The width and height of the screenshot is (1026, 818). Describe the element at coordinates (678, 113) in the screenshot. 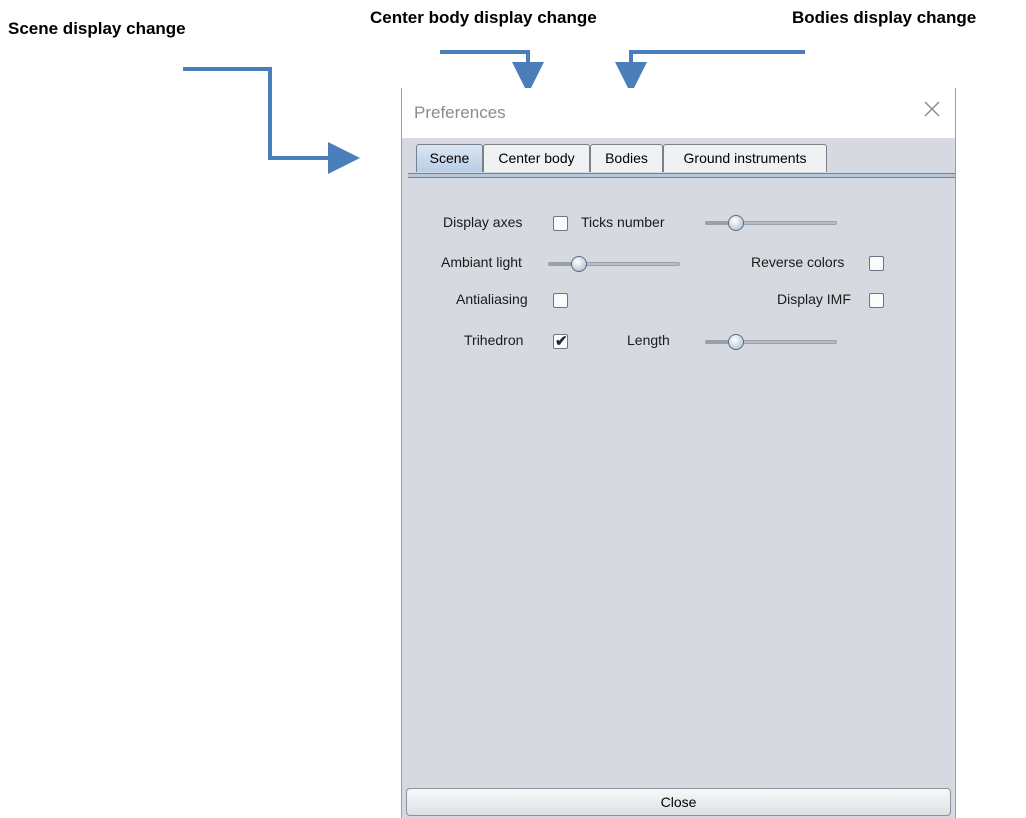

I see `title-bar: Preferences` at that location.